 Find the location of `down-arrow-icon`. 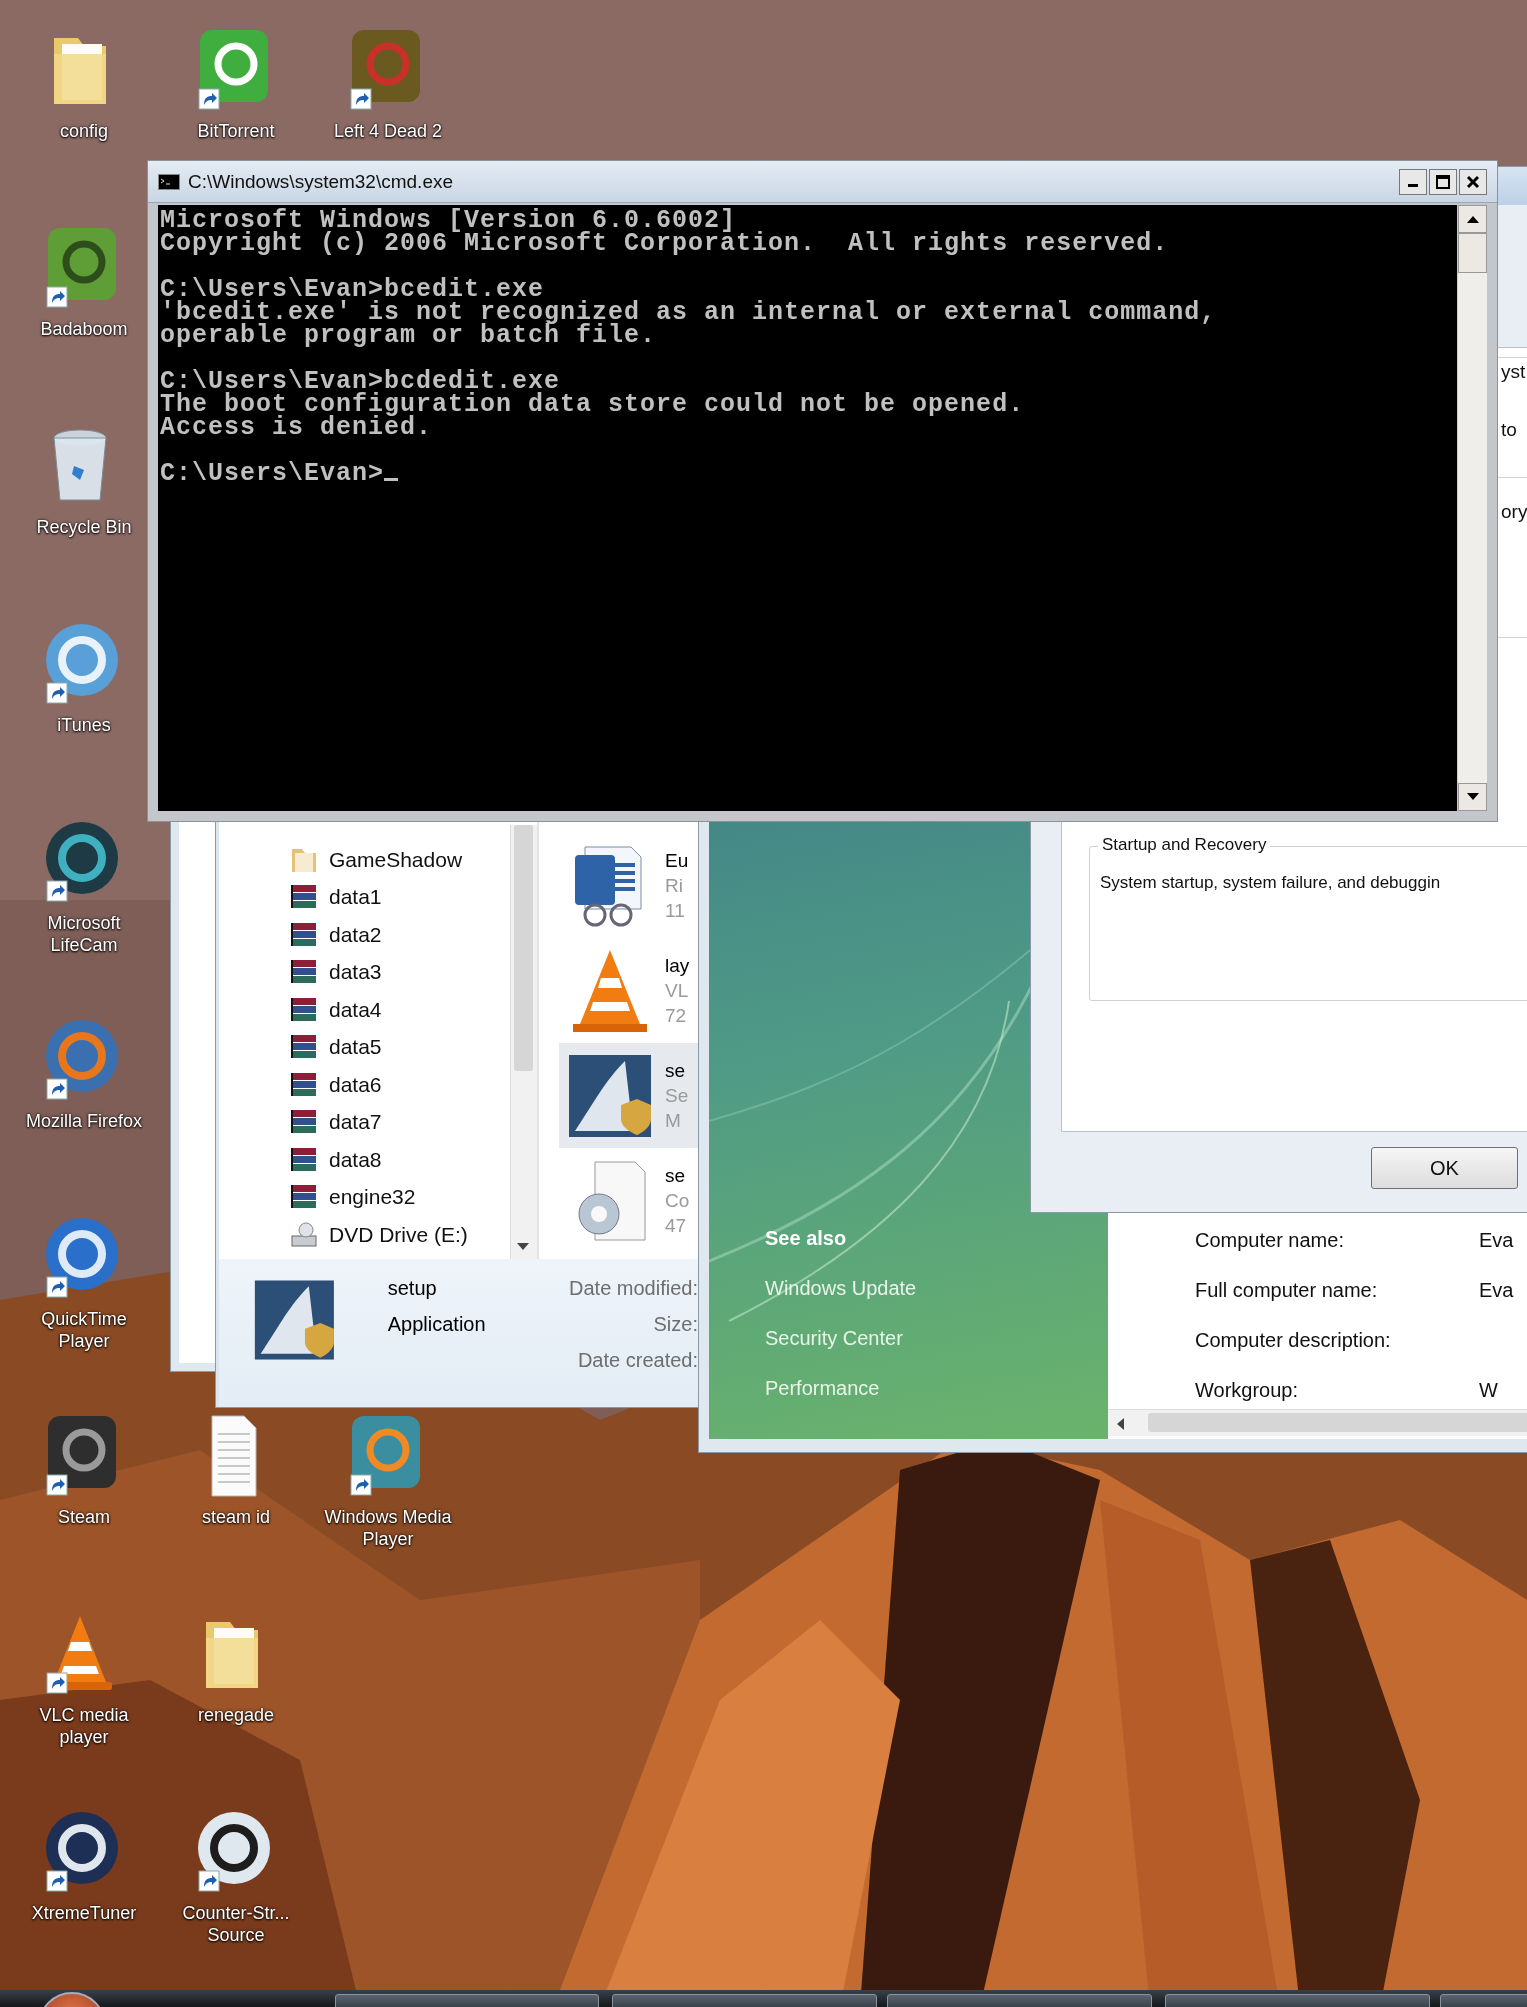

down-arrow-icon is located at coordinates (1472, 797).